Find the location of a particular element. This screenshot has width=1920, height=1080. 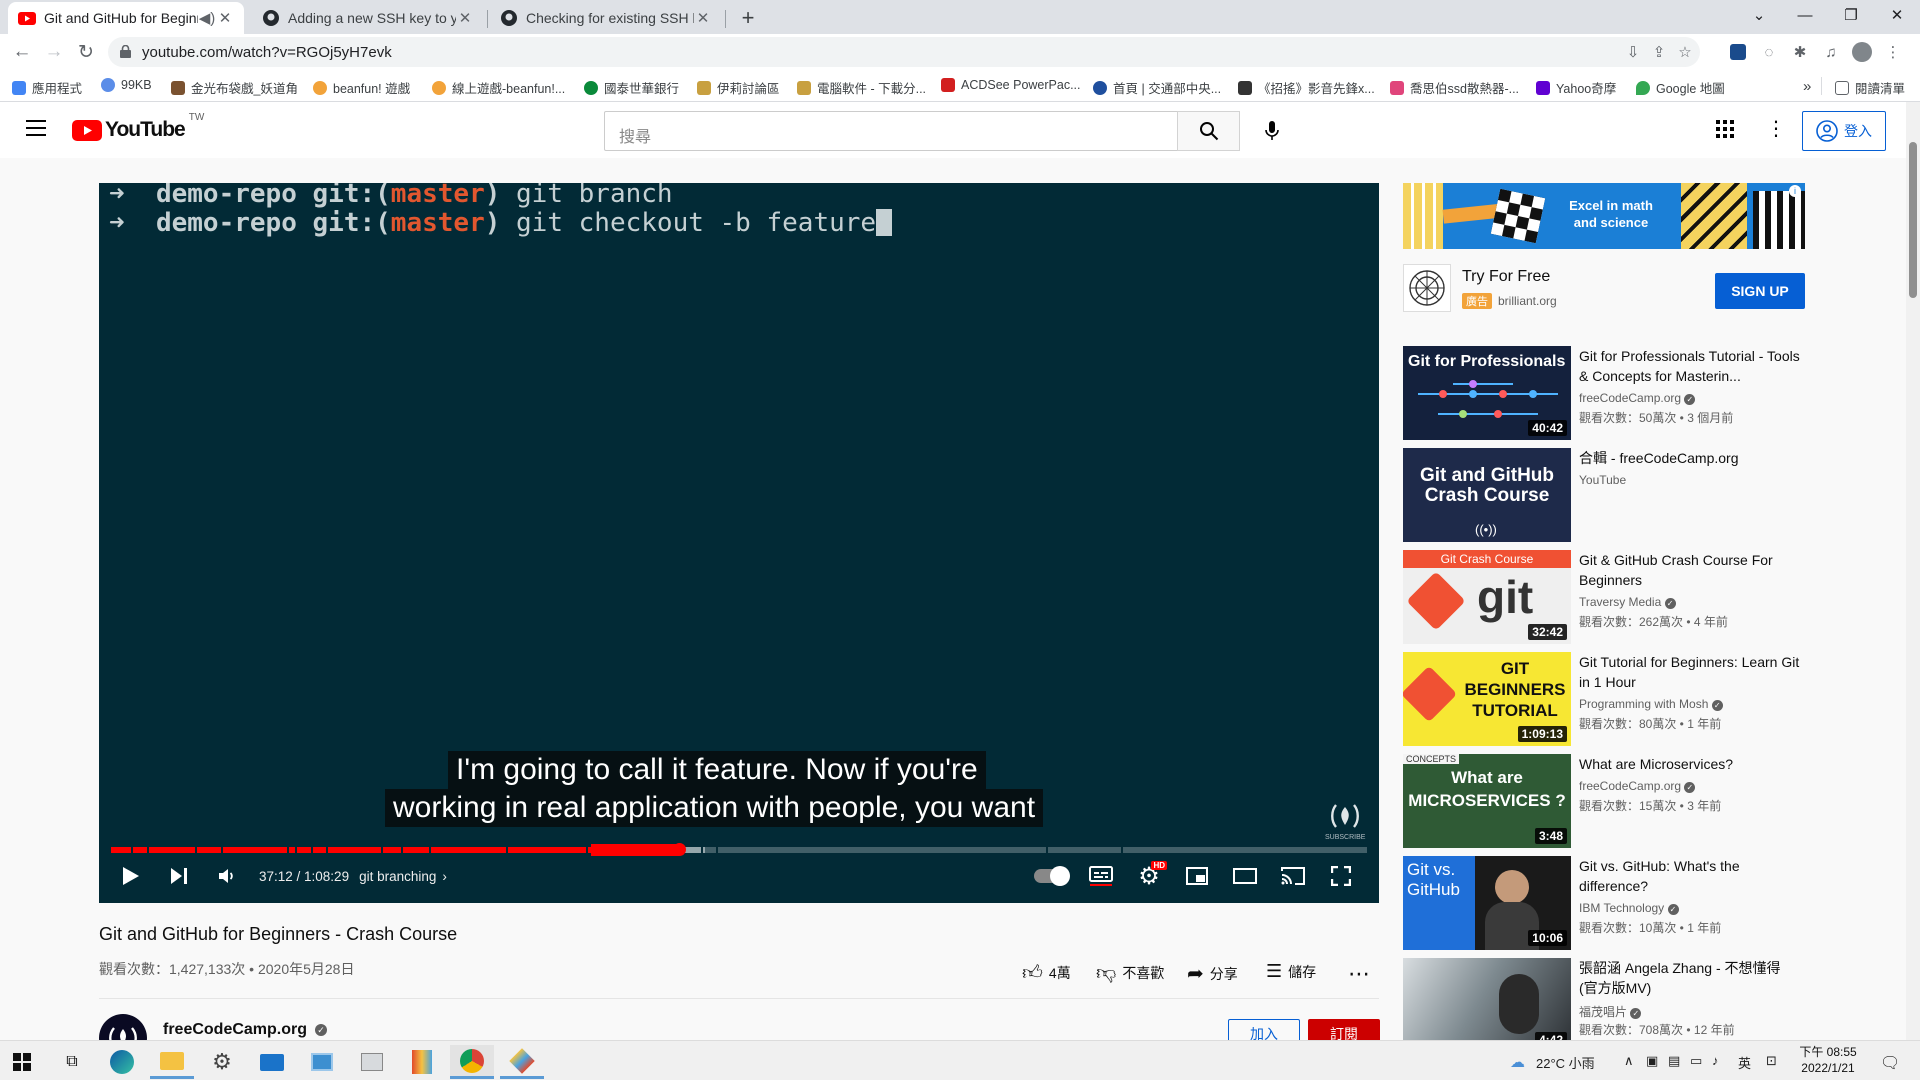

bookmark-item: Google 地圖 is located at coordinates (1680, 87).